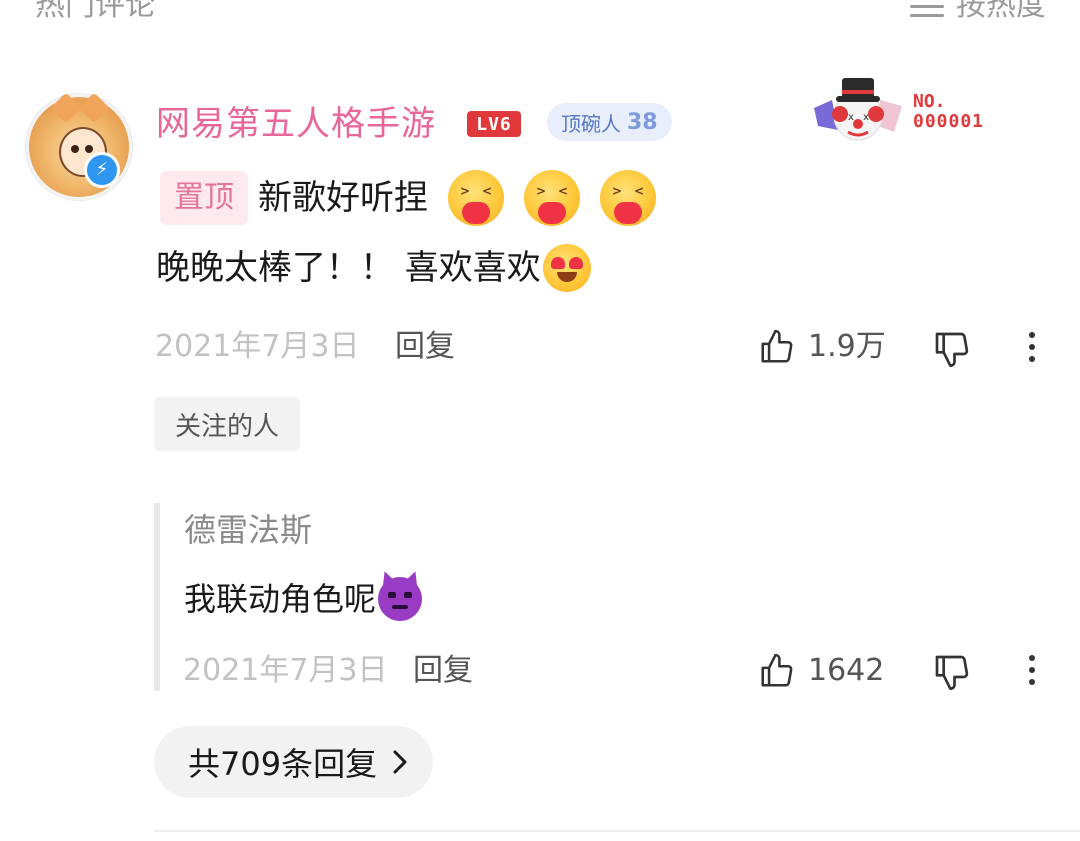 Image resolution: width=1080 pixels, height=841 pixels. I want to click on section-title: 热门评论, so click(95, 11).